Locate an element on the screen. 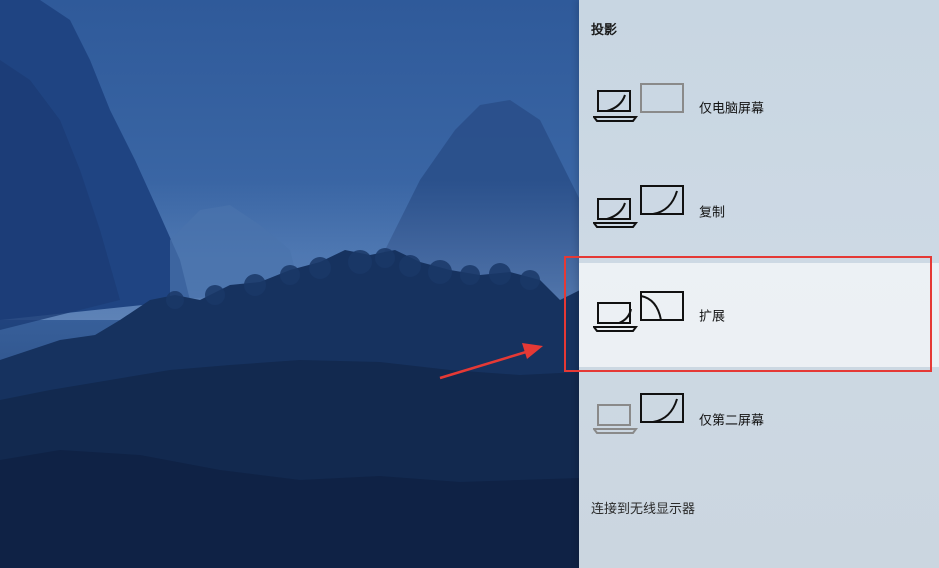 The width and height of the screenshot is (939, 568). option-pc-screen-only: 仅电脑屏幕 is located at coordinates (759, 107).